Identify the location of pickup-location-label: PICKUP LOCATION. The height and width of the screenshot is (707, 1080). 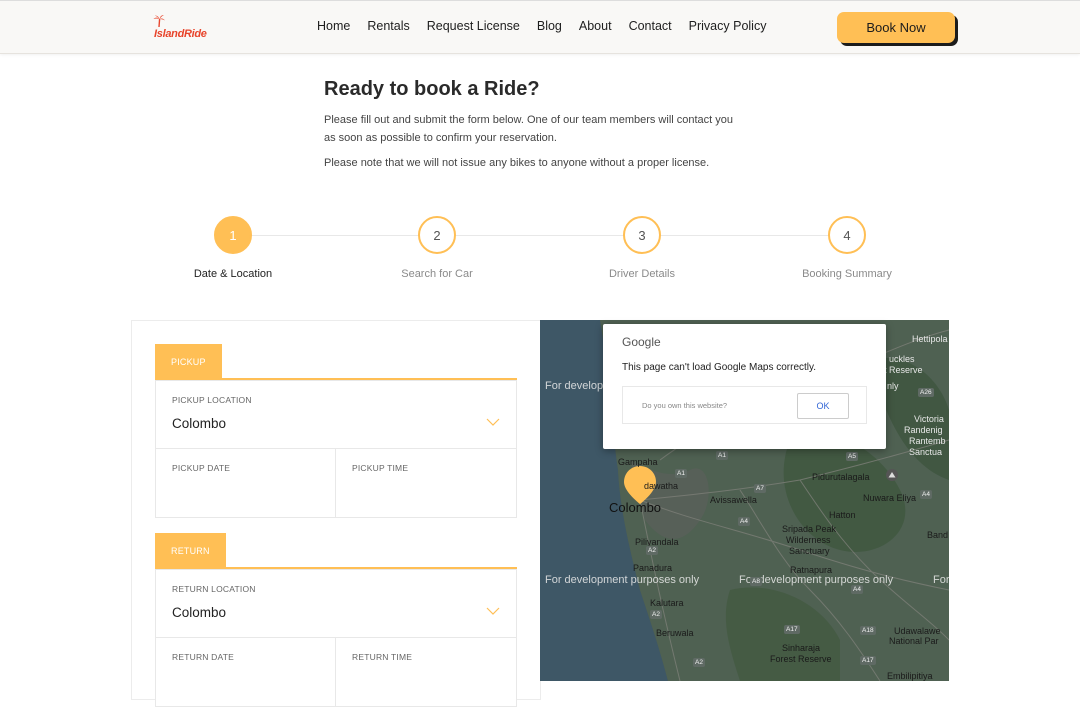
(212, 400).